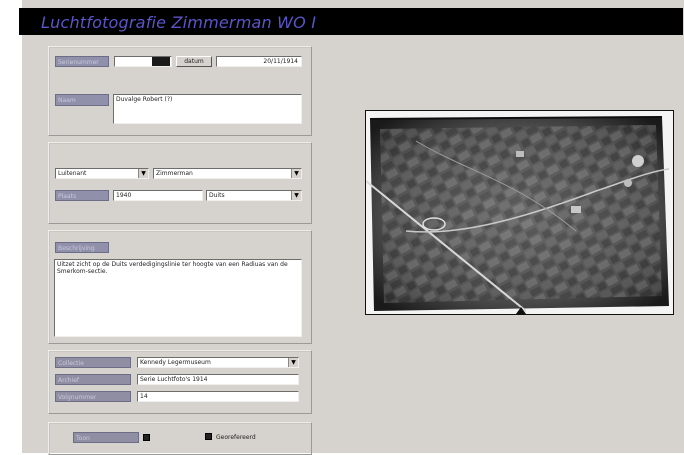 This screenshot has height=455, width=684. What do you see at coordinates (102, 173) in the screenshot?
I see `rank-select: Luitenant ▼` at bounding box center [102, 173].